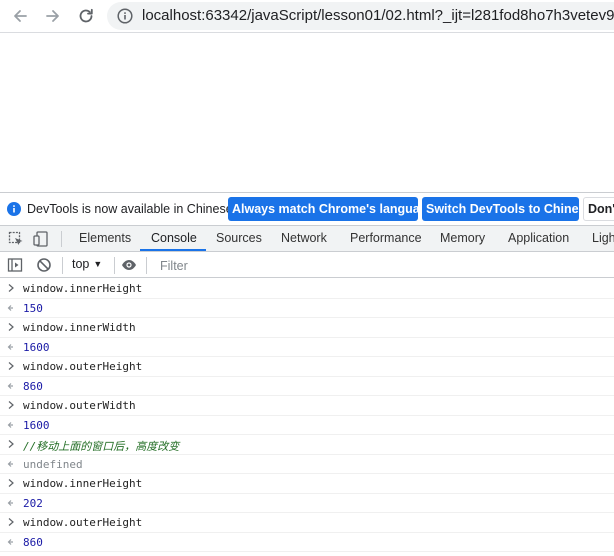 The height and width of the screenshot is (556, 614). I want to click on back-arrow-icon, so click(20, 16).